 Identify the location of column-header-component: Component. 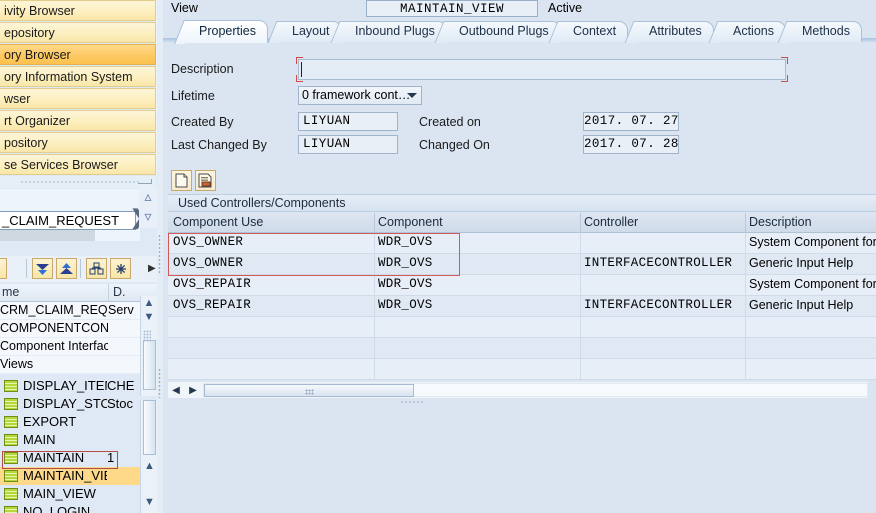
(410, 222).